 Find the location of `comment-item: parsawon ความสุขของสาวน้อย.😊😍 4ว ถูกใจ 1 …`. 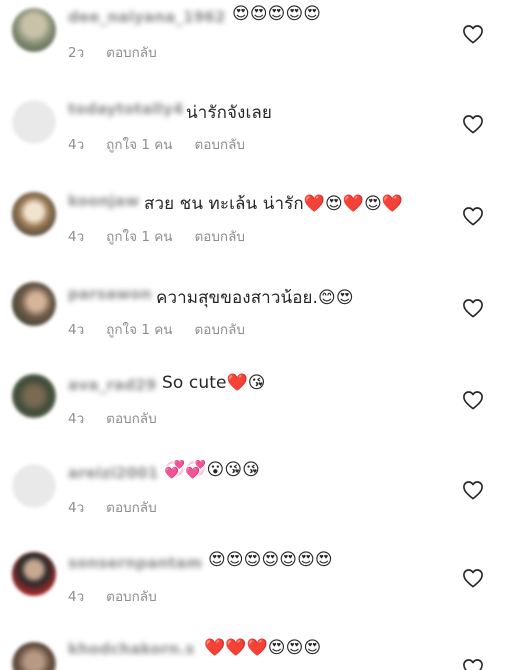

comment-item: parsawon ความสุขของสาวน้อย.😊😍 4ว ถูกใจ 1 … is located at coordinates (254, 319).